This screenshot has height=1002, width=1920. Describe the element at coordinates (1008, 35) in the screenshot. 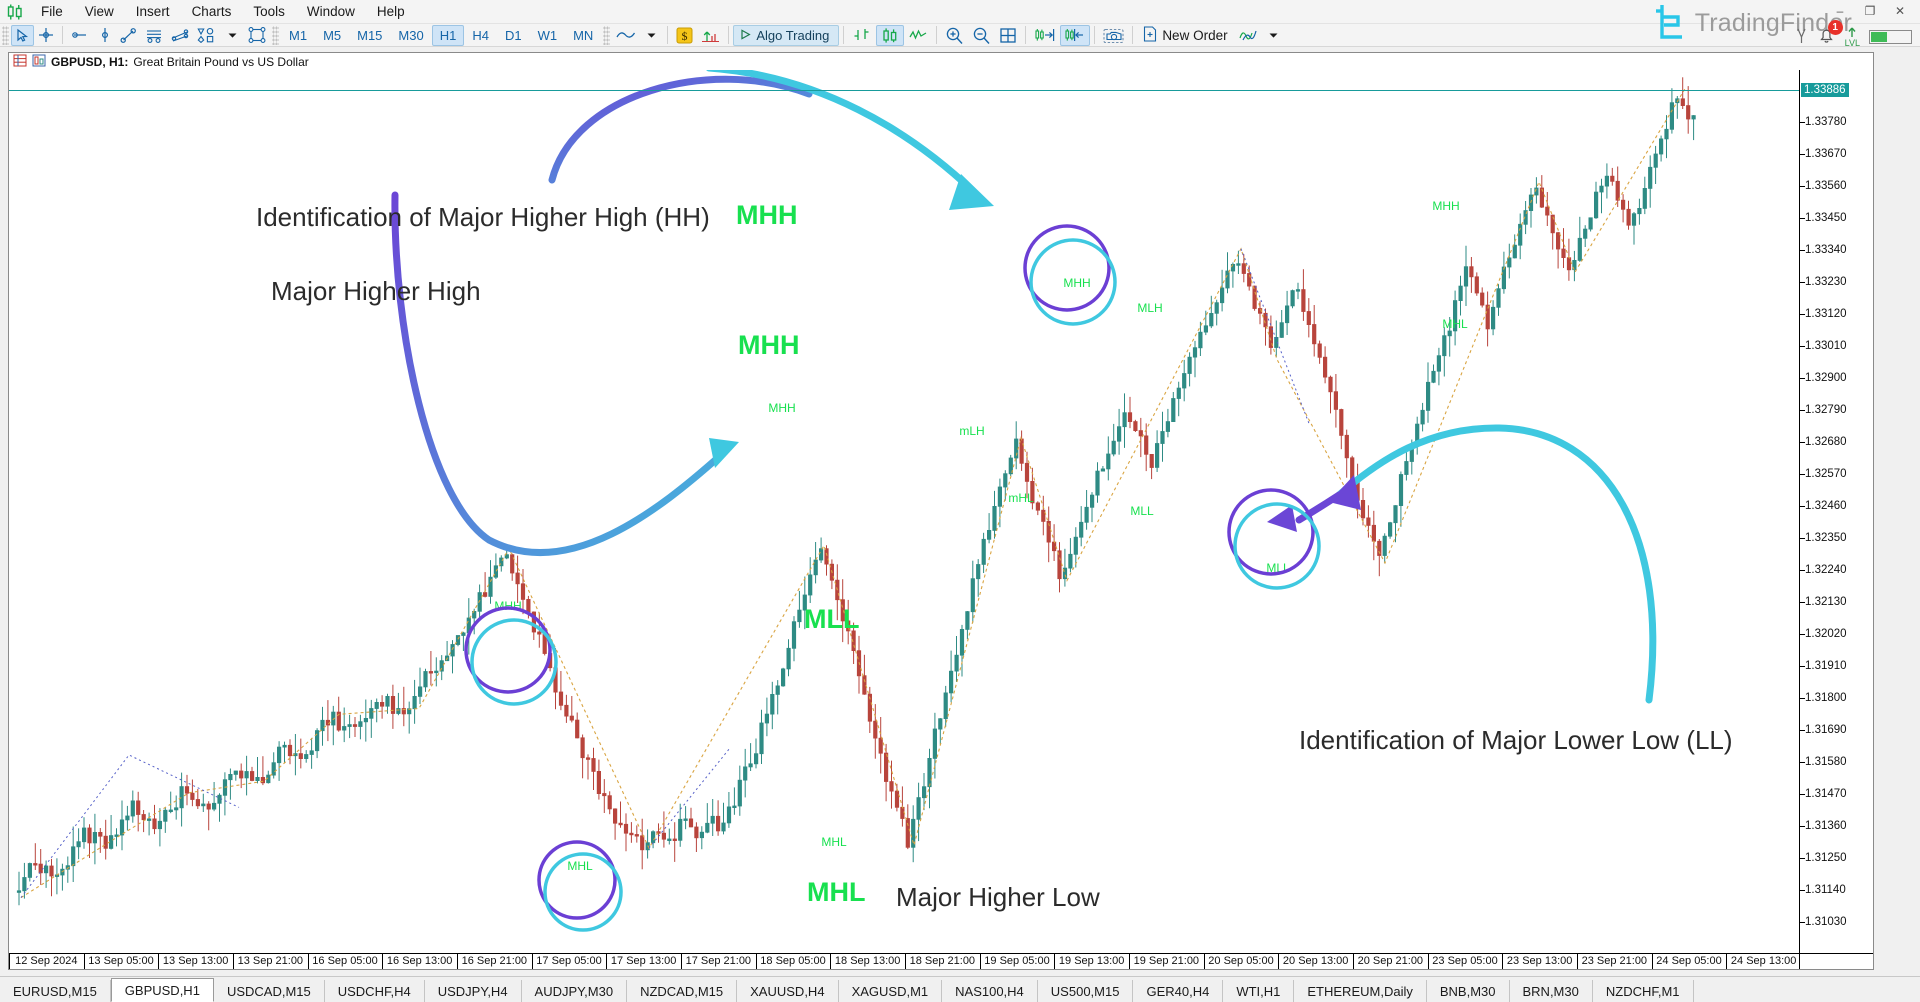

I see `grid-icon` at that location.